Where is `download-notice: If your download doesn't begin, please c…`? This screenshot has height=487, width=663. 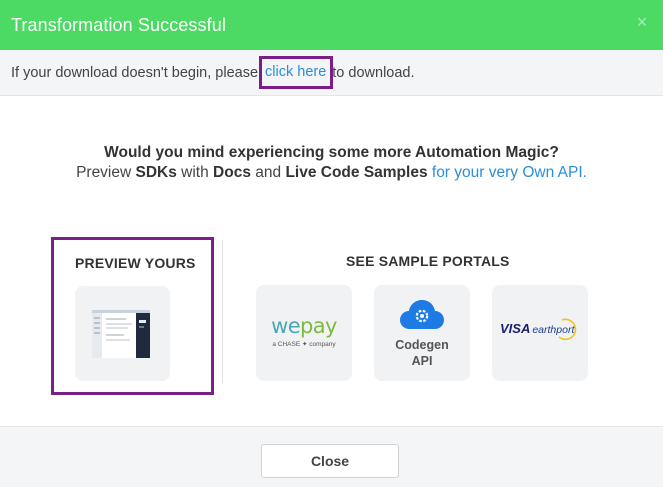 download-notice: If your download doesn't begin, please c… is located at coordinates (331, 73).